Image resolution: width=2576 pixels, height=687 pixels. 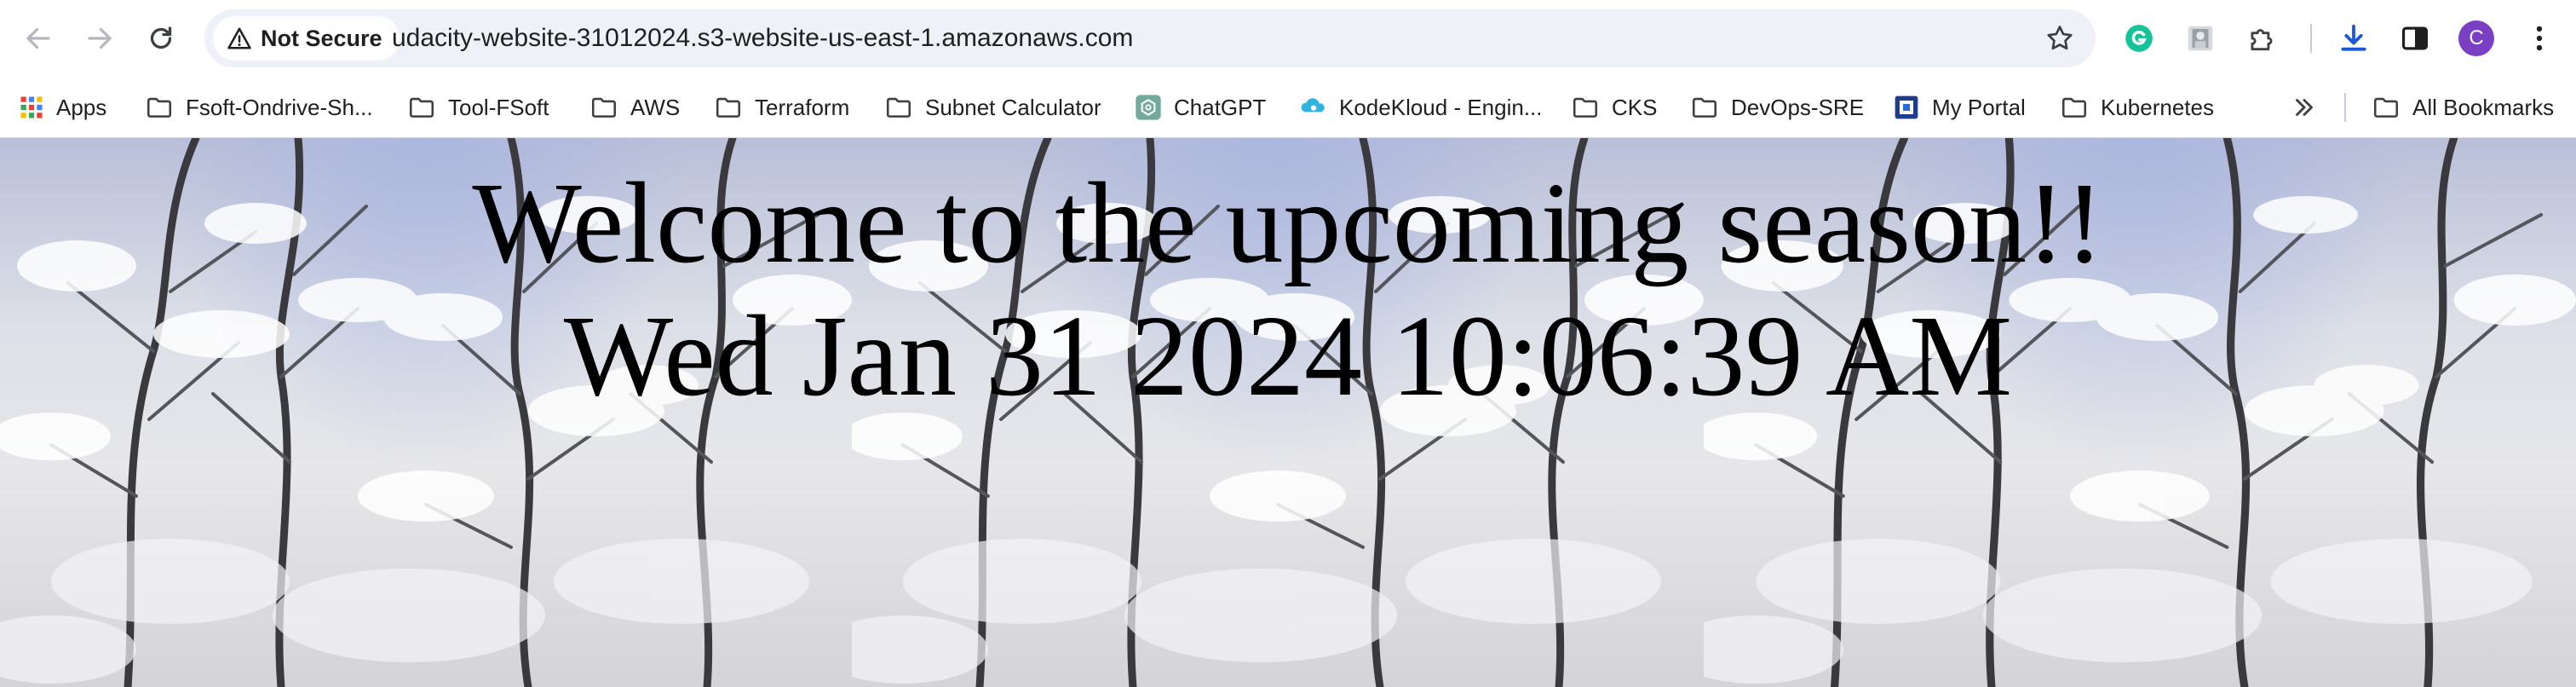 I want to click on extension-image-icon, so click(x=2201, y=38).